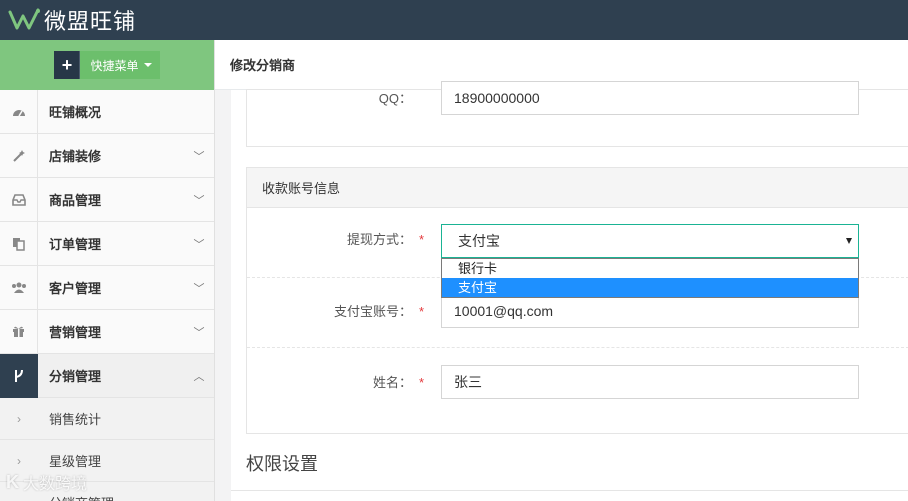 The height and width of the screenshot is (501, 908). Describe the element at coordinates (392, 382) in the screenshot. I see `name-label: 姓名：` at that location.